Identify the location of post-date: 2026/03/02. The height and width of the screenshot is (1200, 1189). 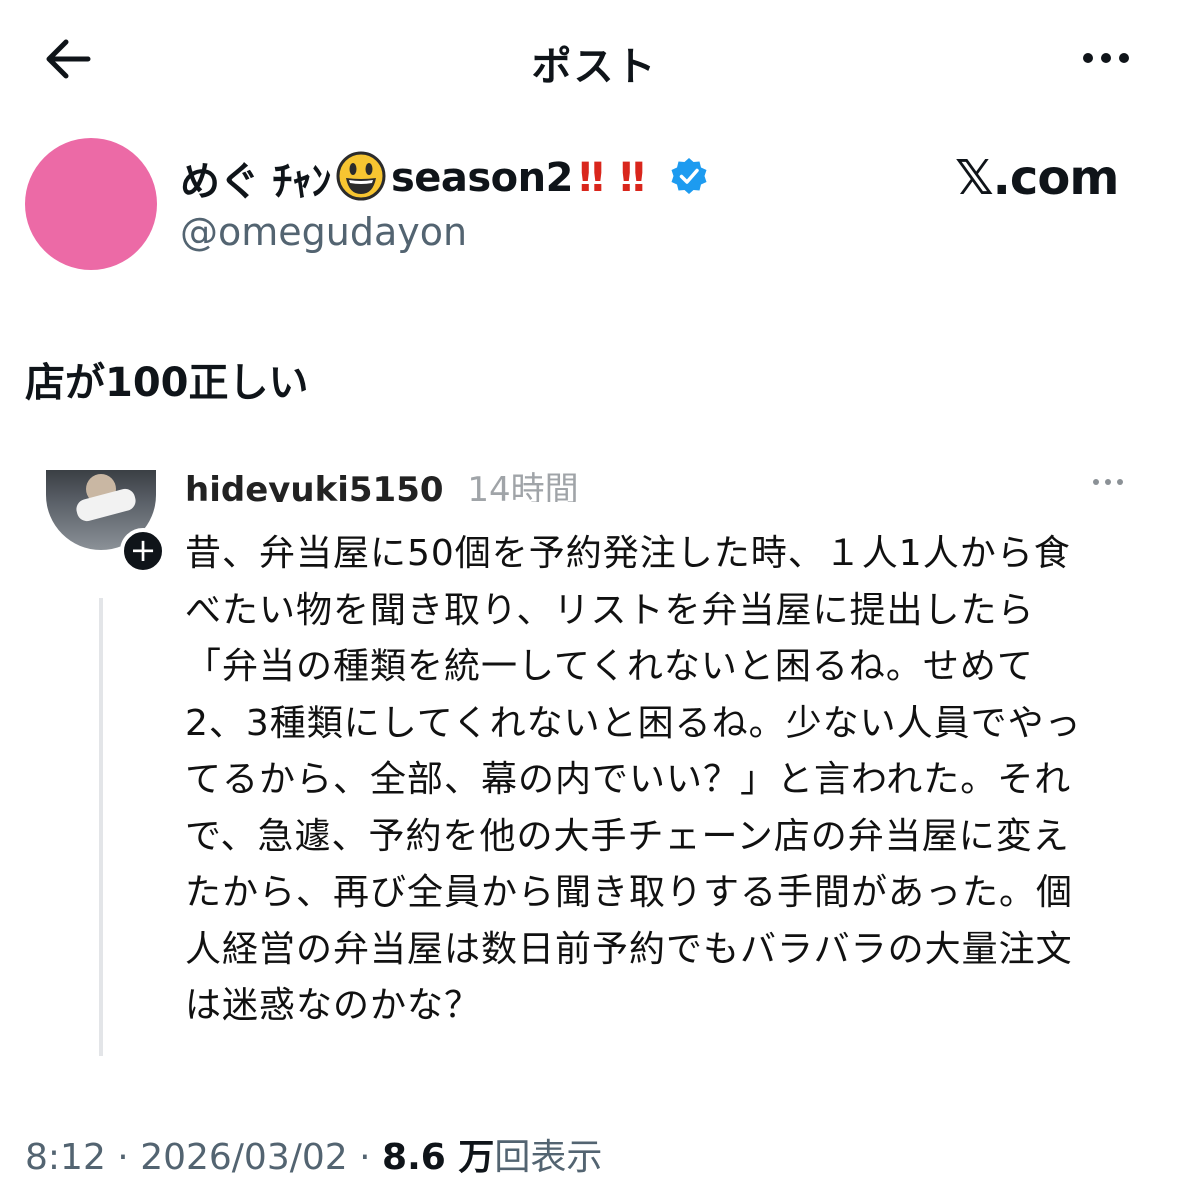
(244, 1157).